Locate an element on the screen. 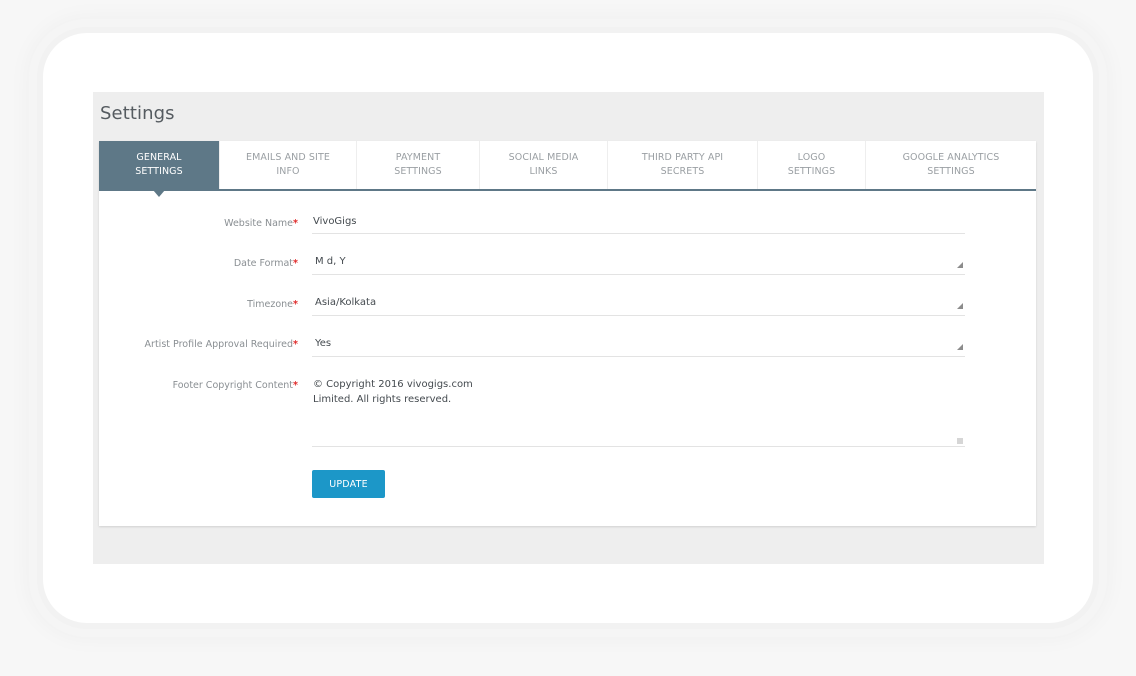 The image size is (1136, 676). tab-label: THIRD PARTY API SECRETS is located at coordinates (682, 164).